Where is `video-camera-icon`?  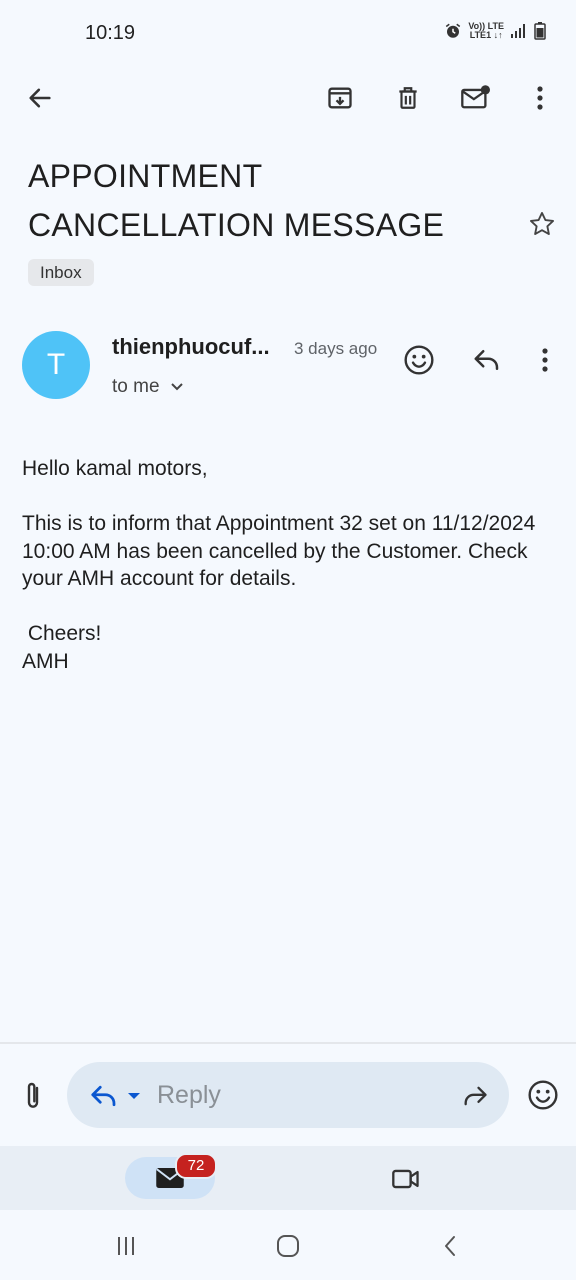
video-camera-icon is located at coordinates (405, 1179).